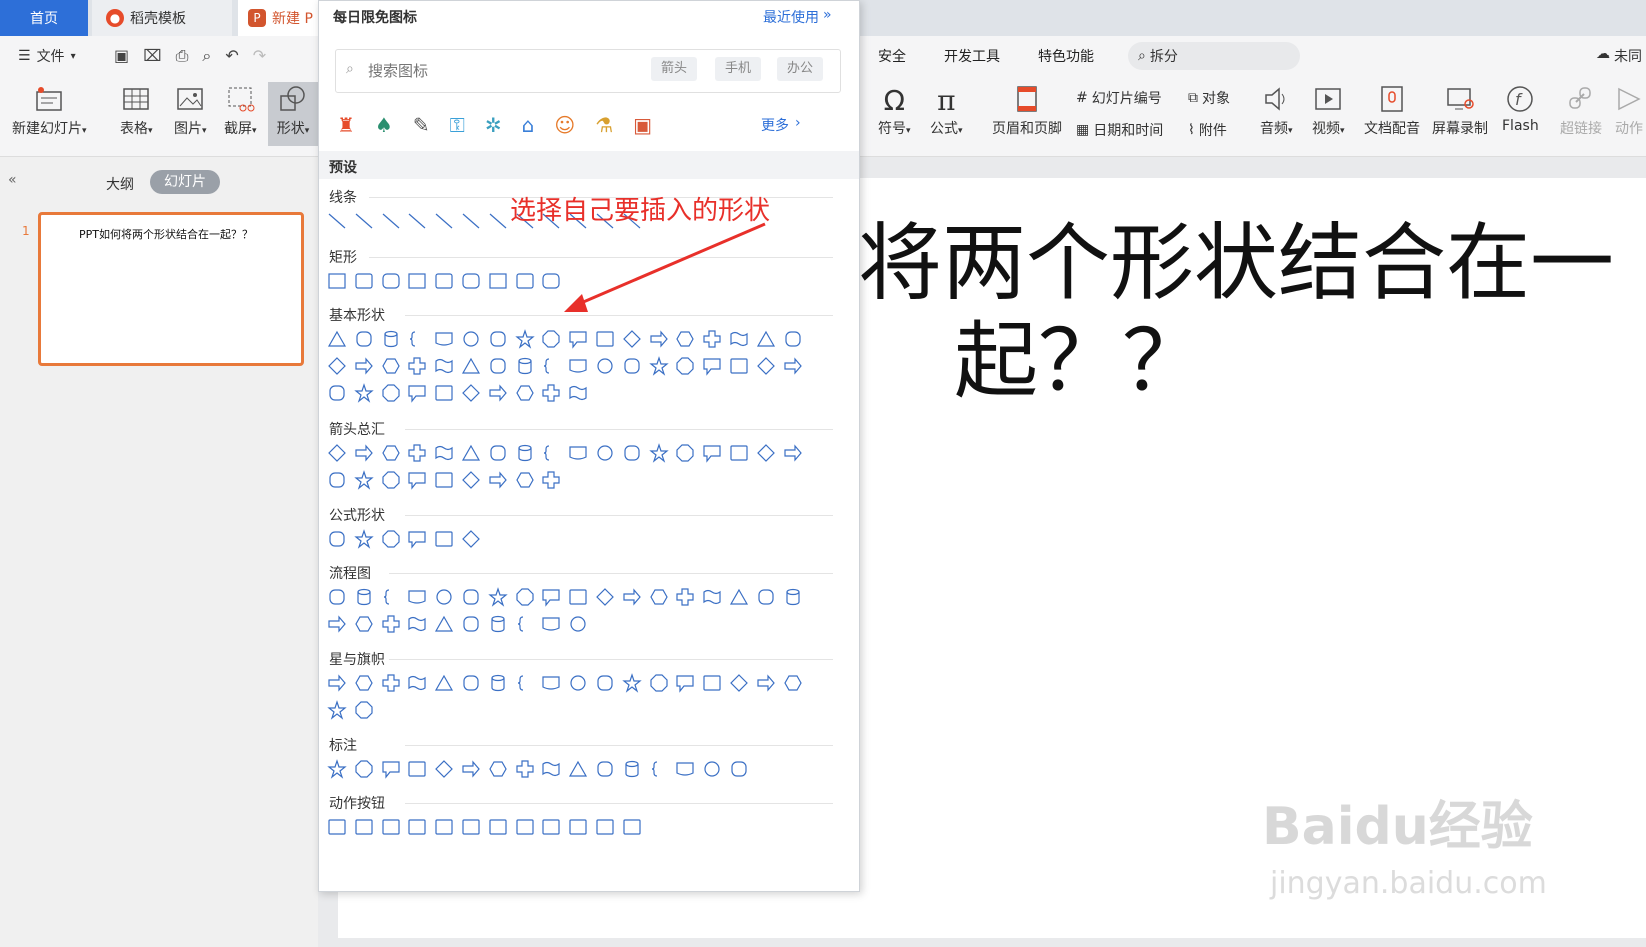  Describe the element at coordinates (171, 289) in the screenshot. I see `slide-thumbnail: PPT如何将两个形状结合在一起？？` at that location.